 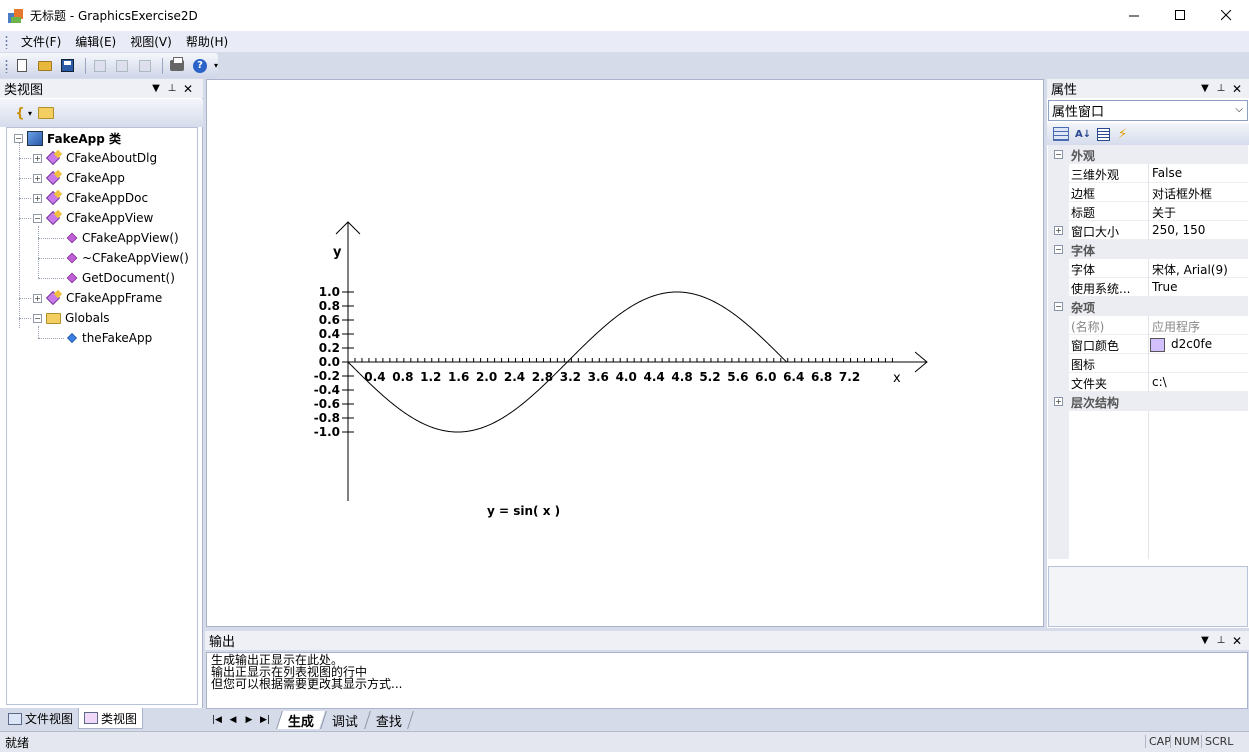 I want to click on toolbar-overflow-icon: ▾, so click(x=216, y=65).